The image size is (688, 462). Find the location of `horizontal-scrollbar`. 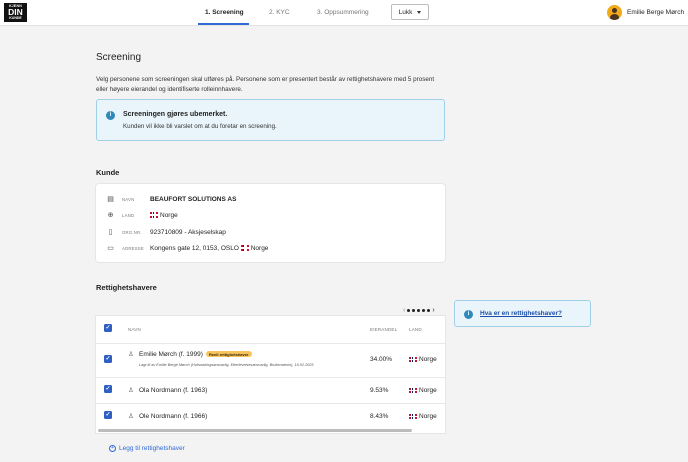

horizontal-scrollbar is located at coordinates (255, 430).